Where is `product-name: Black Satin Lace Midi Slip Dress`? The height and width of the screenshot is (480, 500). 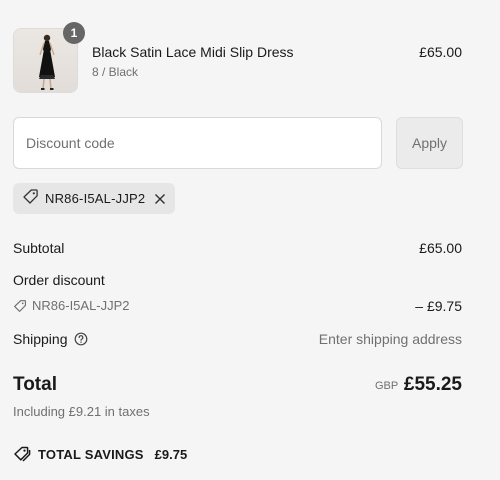 product-name: Black Satin Lace Midi Slip Dress is located at coordinates (193, 52).